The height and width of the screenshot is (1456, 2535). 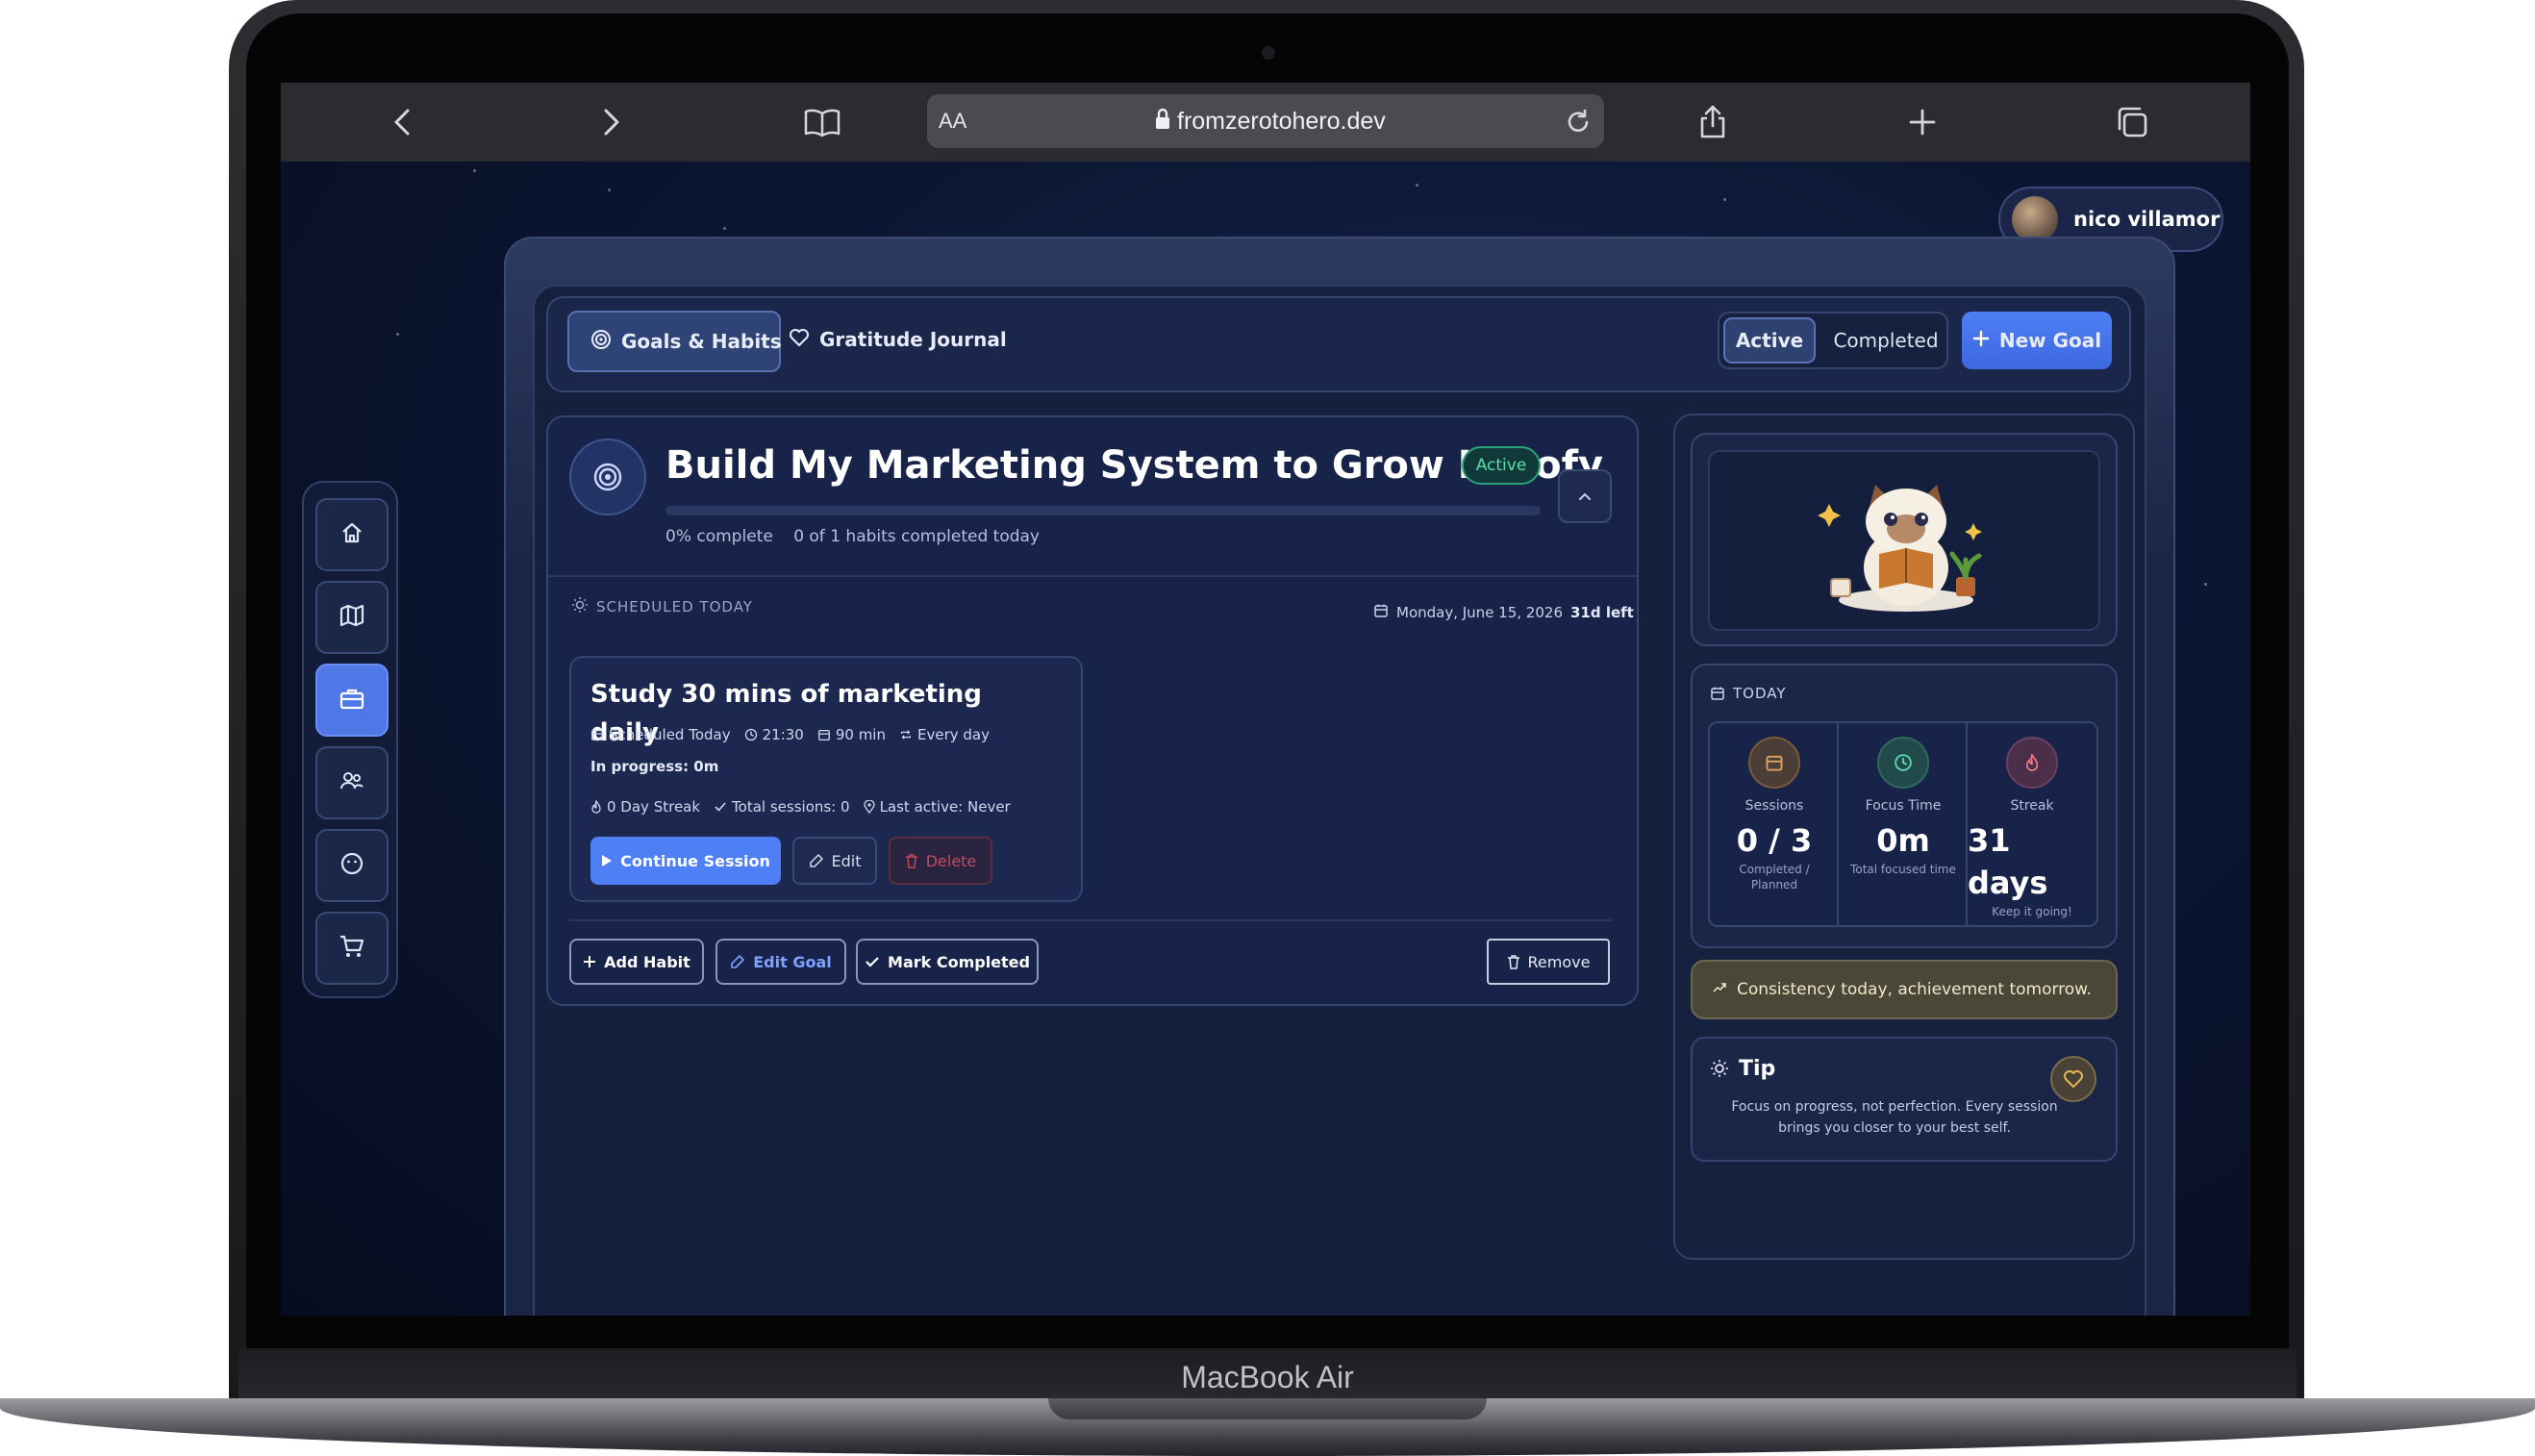 I want to click on stat-focus-sub: Total focused time, so click(x=1903, y=869).